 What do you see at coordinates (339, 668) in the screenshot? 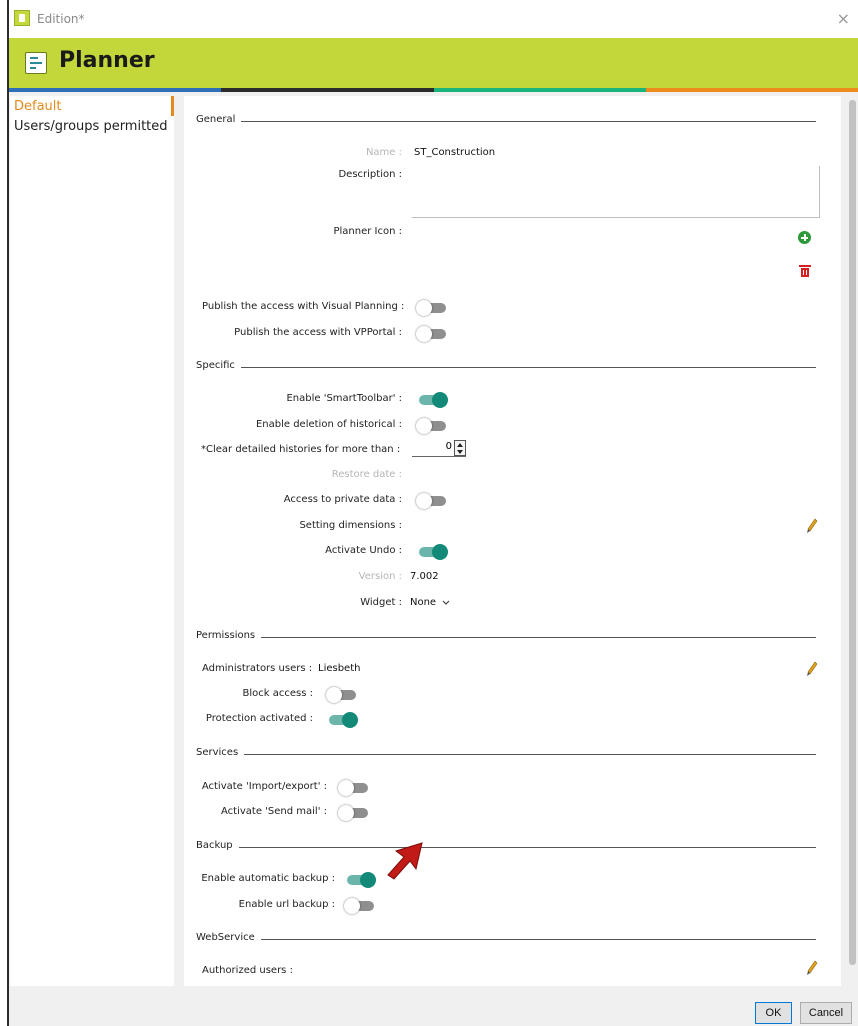
I see `admin-users-value: Liesbeth` at bounding box center [339, 668].